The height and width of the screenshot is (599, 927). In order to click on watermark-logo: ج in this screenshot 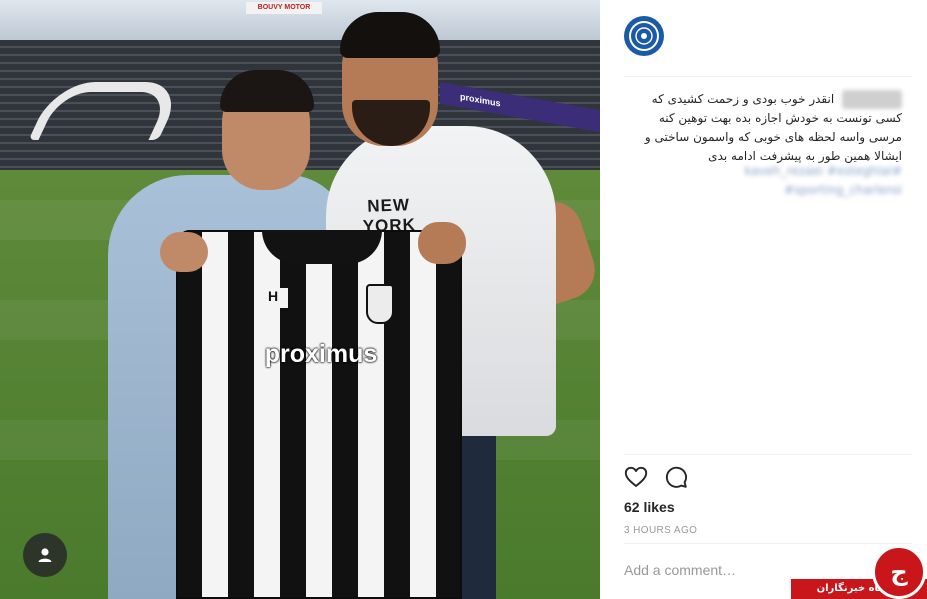, I will do `click(899, 572)`.